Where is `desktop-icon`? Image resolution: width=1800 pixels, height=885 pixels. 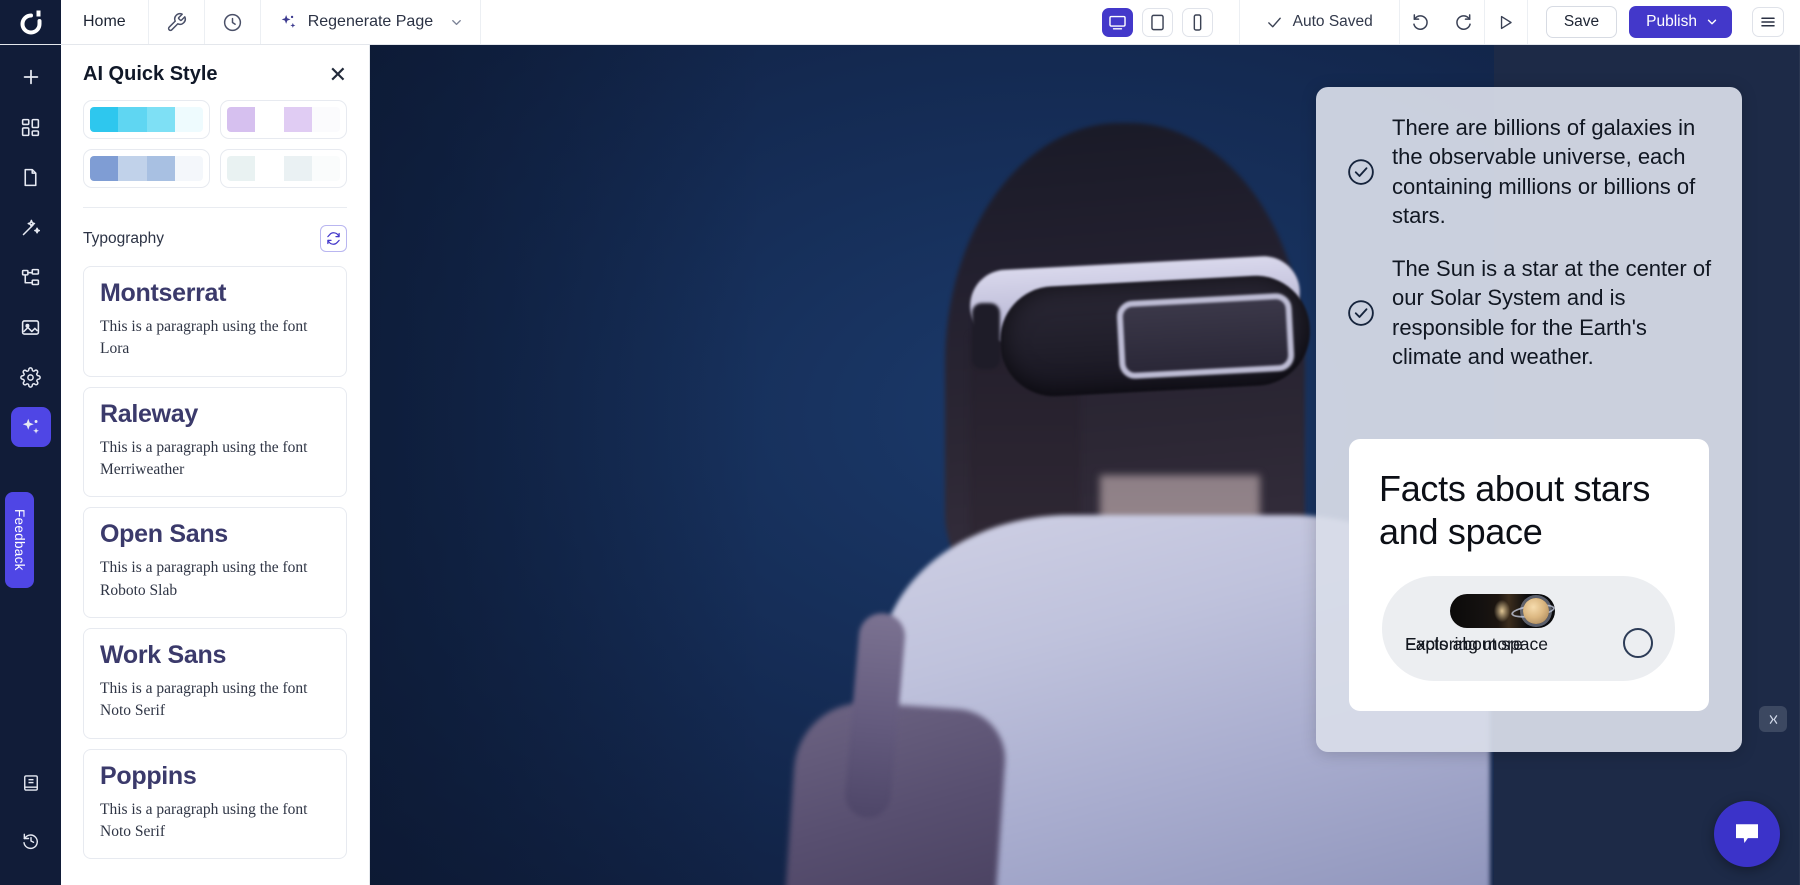
desktop-icon is located at coordinates (1117, 22).